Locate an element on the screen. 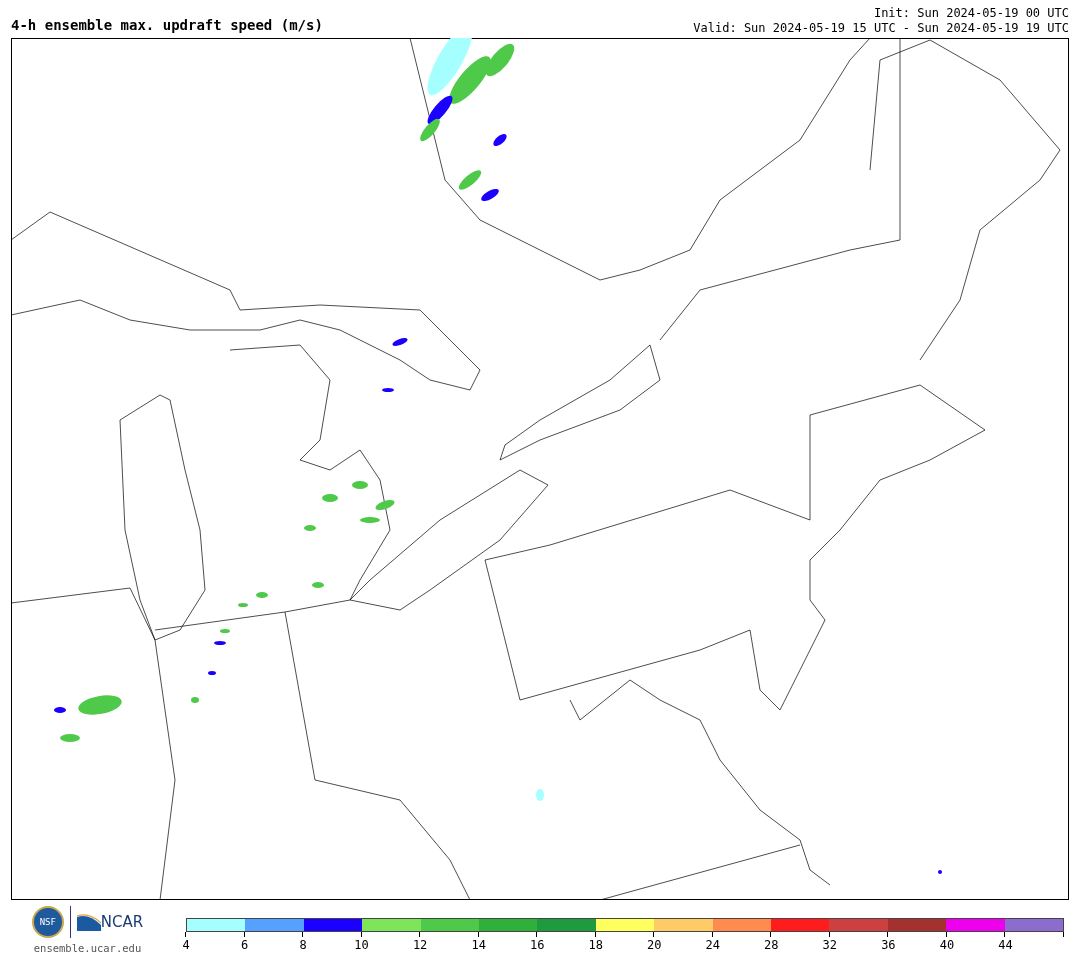 This screenshot has height=963, width=1080. tick-label: 28 is located at coordinates (771, 945).